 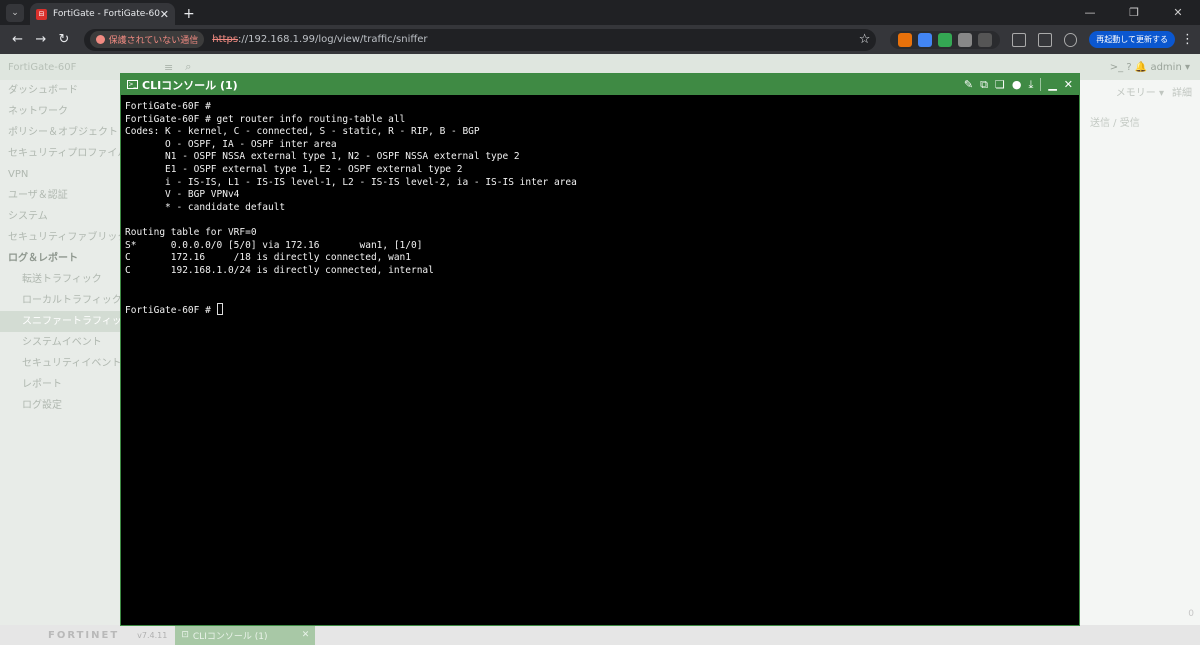 I want to click on copy-icon: ⧉, so click(x=984, y=85).